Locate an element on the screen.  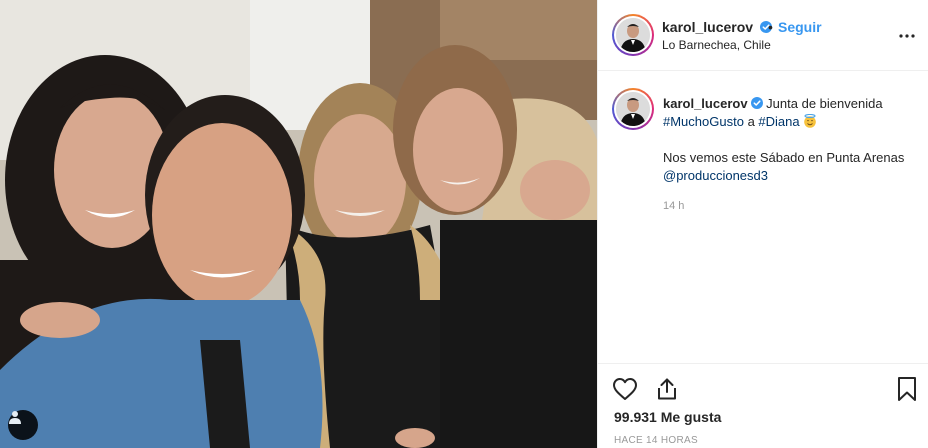
post-actions is located at coordinates (763, 388).